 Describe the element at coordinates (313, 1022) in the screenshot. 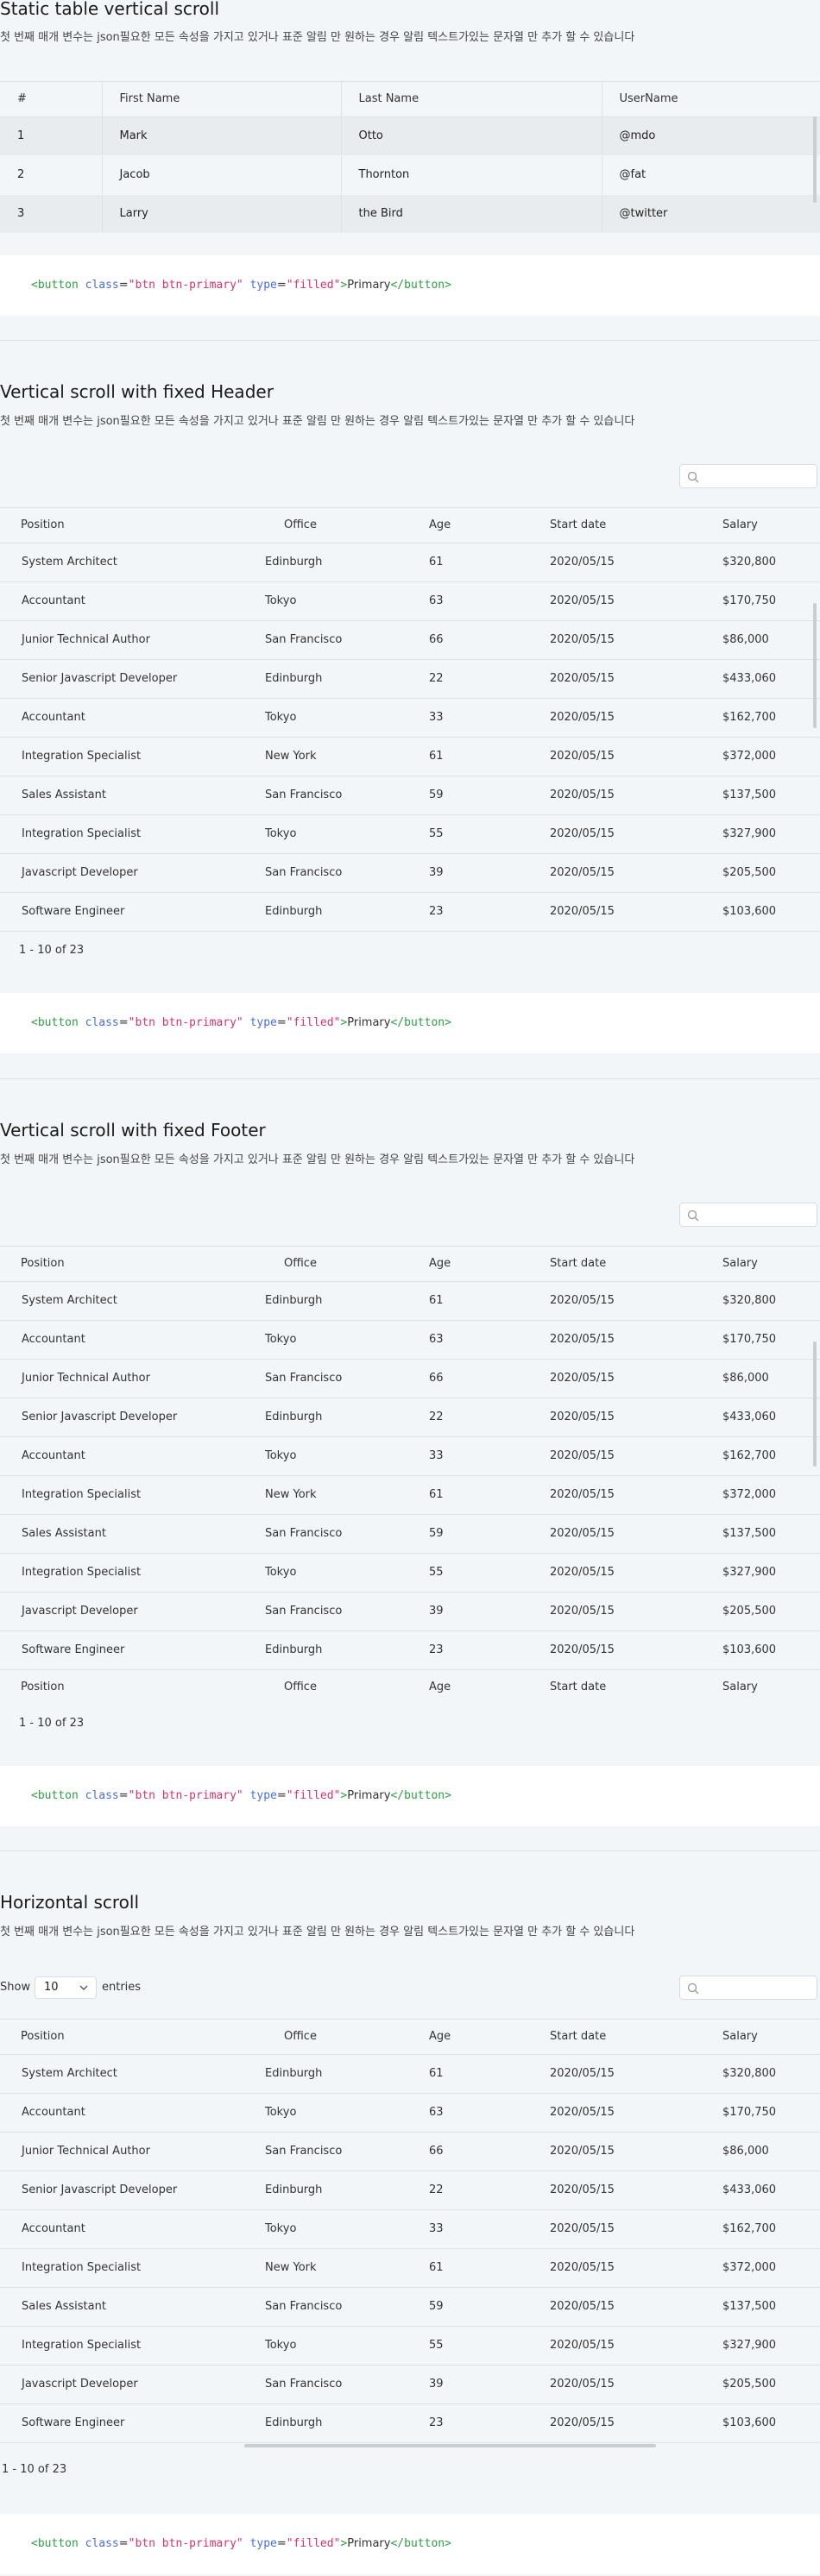

I see `code-val-type: "filled"` at that location.